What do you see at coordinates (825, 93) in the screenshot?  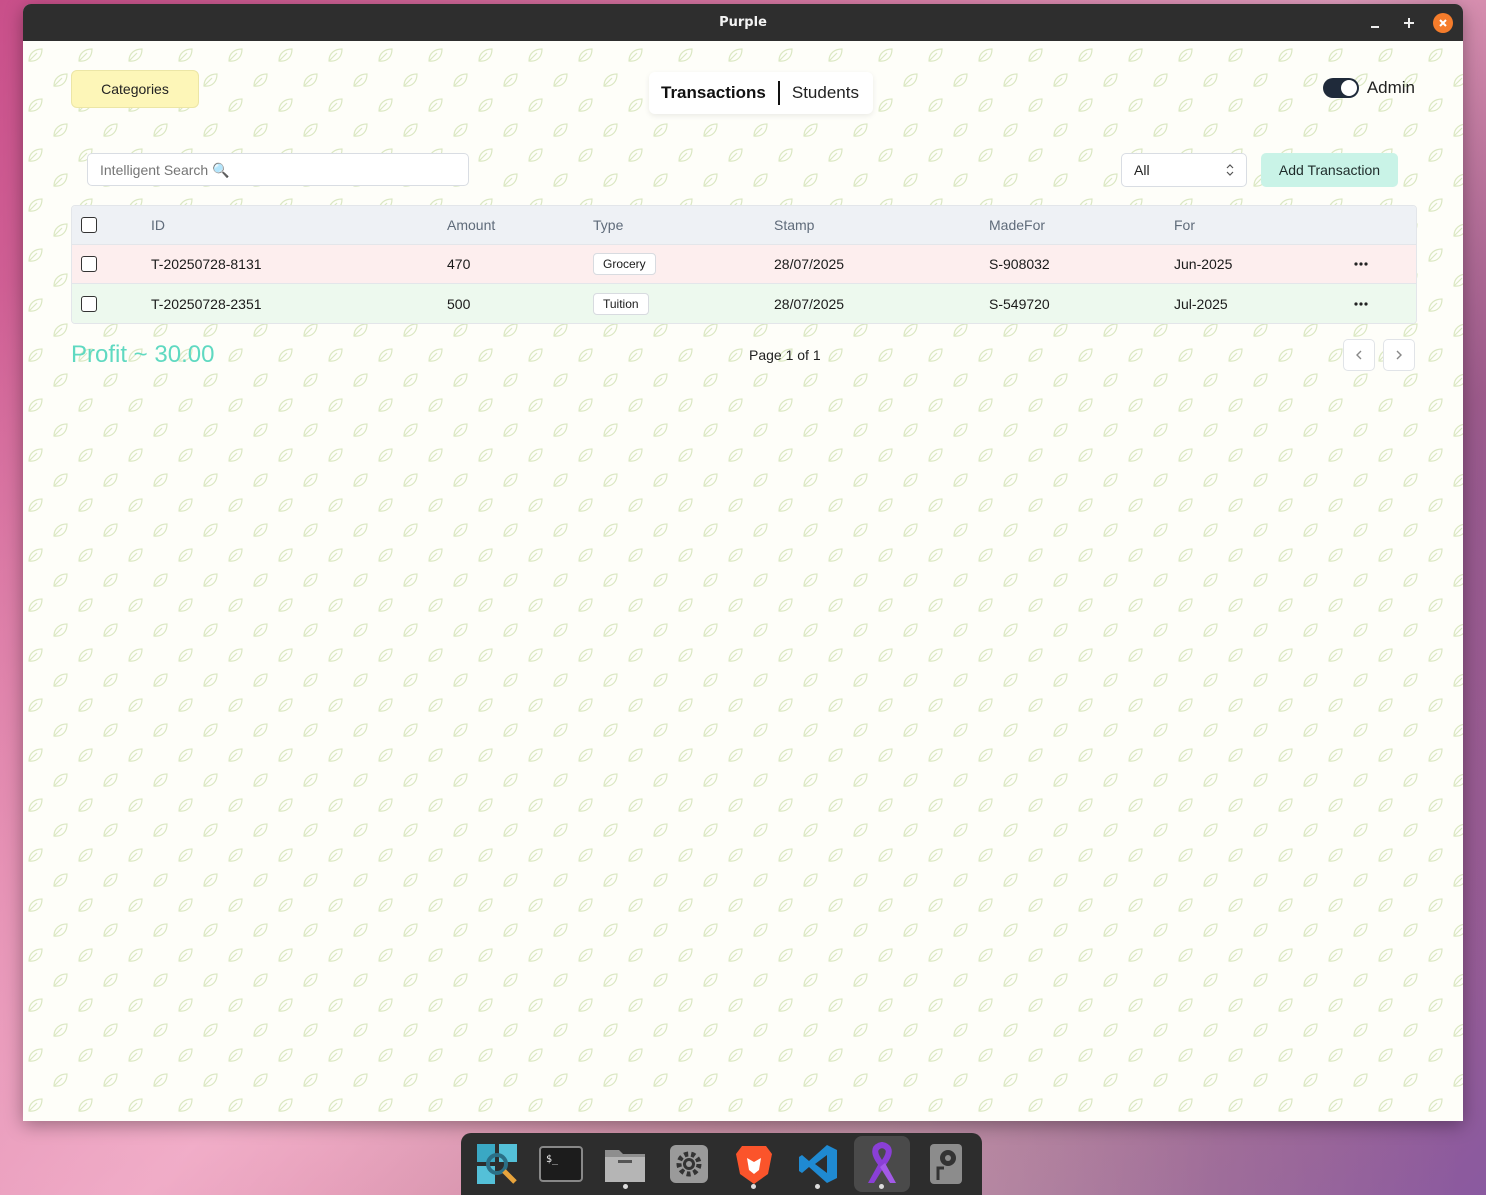 I see `tab-students: Students` at bounding box center [825, 93].